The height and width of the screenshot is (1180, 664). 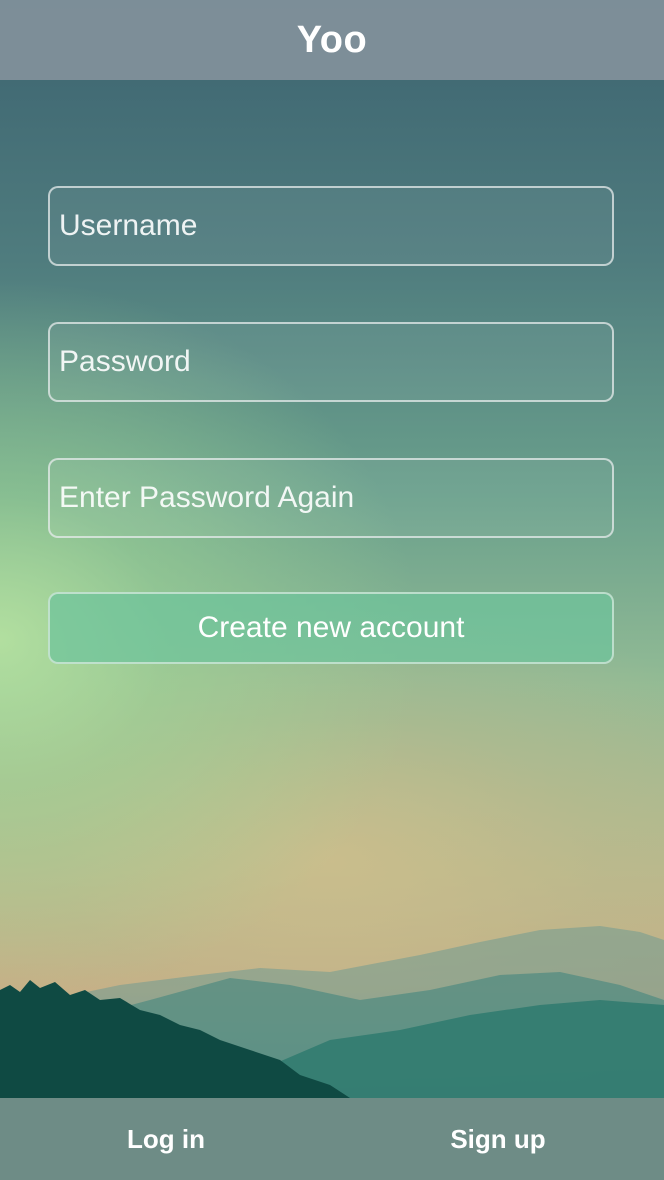 I want to click on app-title: Yoo, so click(x=332, y=39).